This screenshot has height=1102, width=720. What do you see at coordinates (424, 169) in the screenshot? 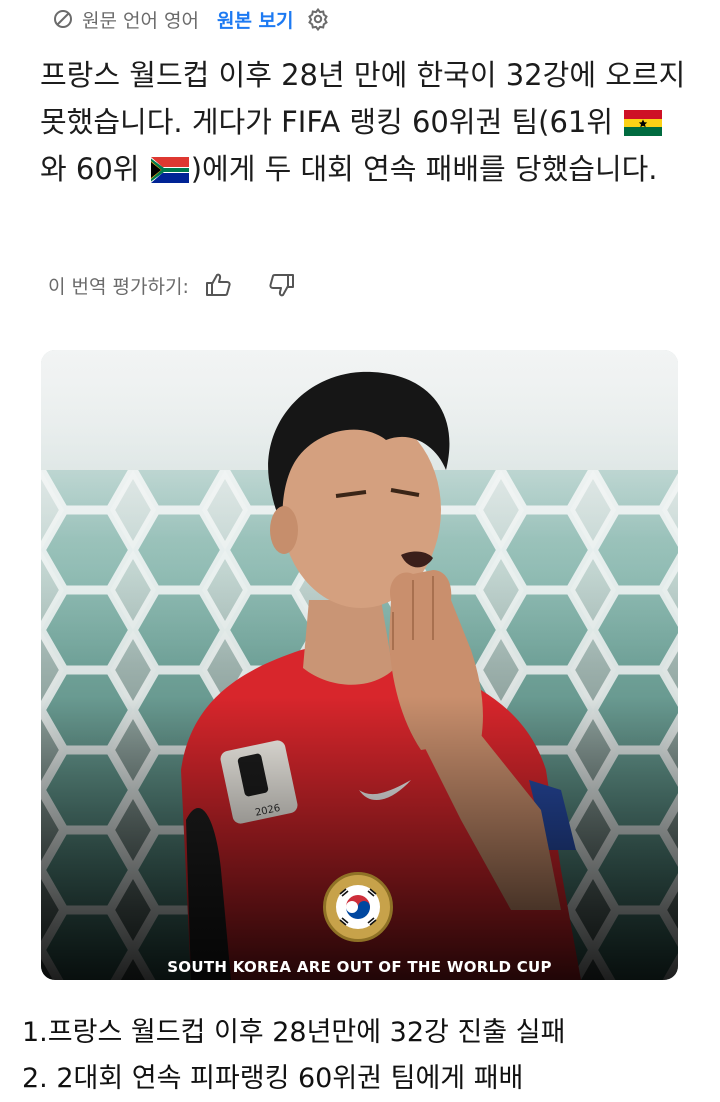
I see `post-text-part-3: )에게 두 대회 연속 패배를 당했습니다.` at bounding box center [424, 169].